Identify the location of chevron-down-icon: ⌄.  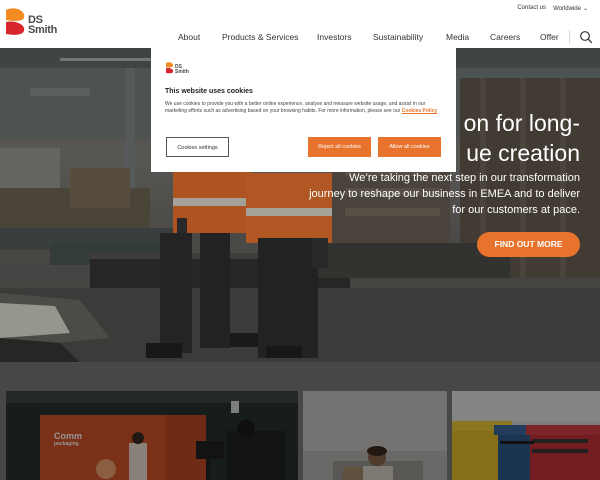
(585, 9).